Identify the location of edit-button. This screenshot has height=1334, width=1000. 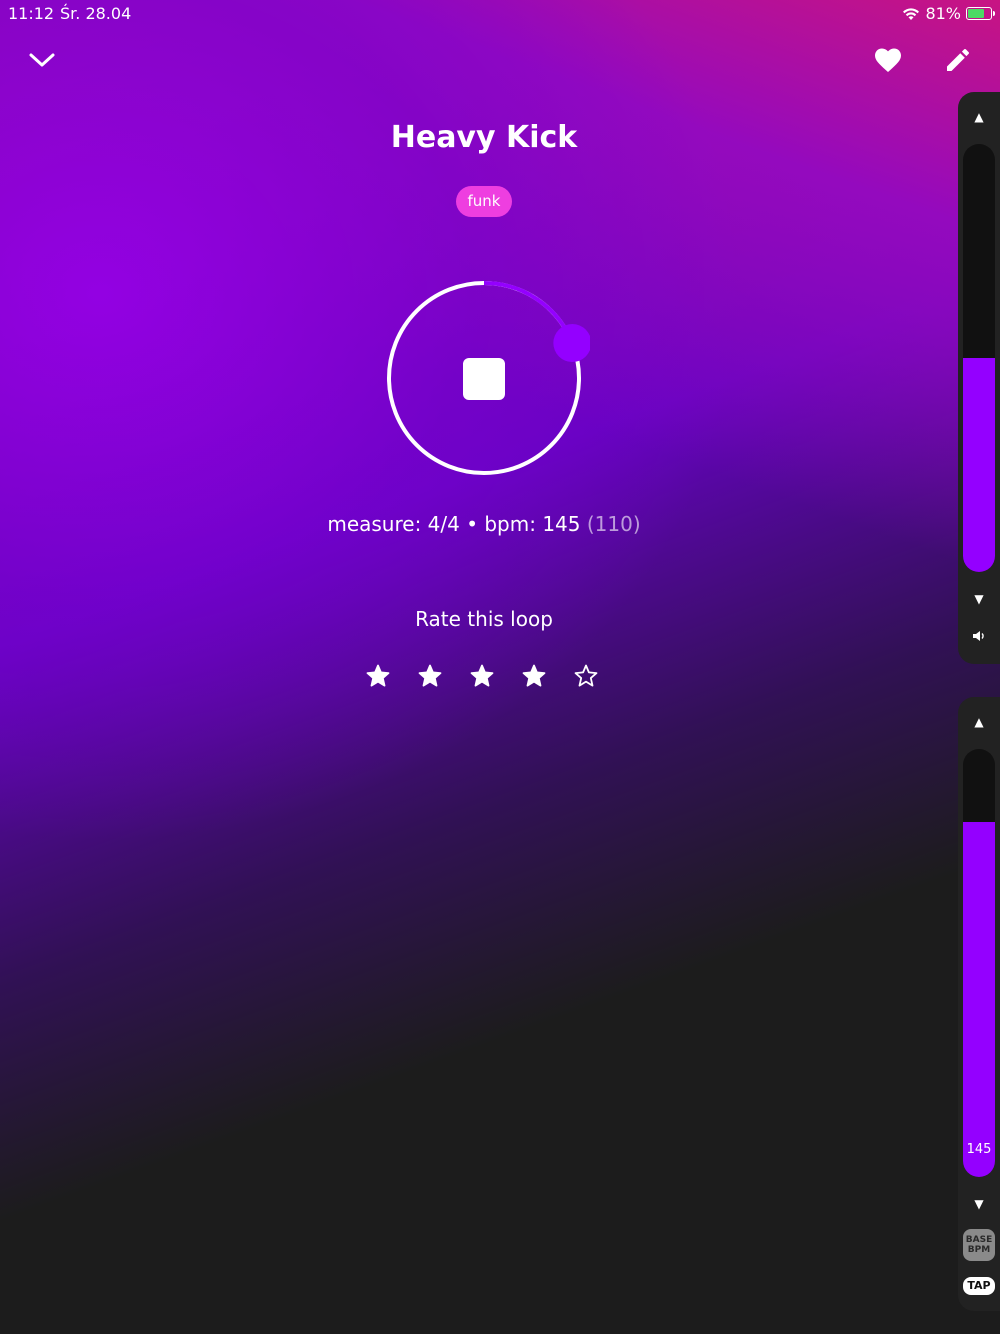
(958, 60).